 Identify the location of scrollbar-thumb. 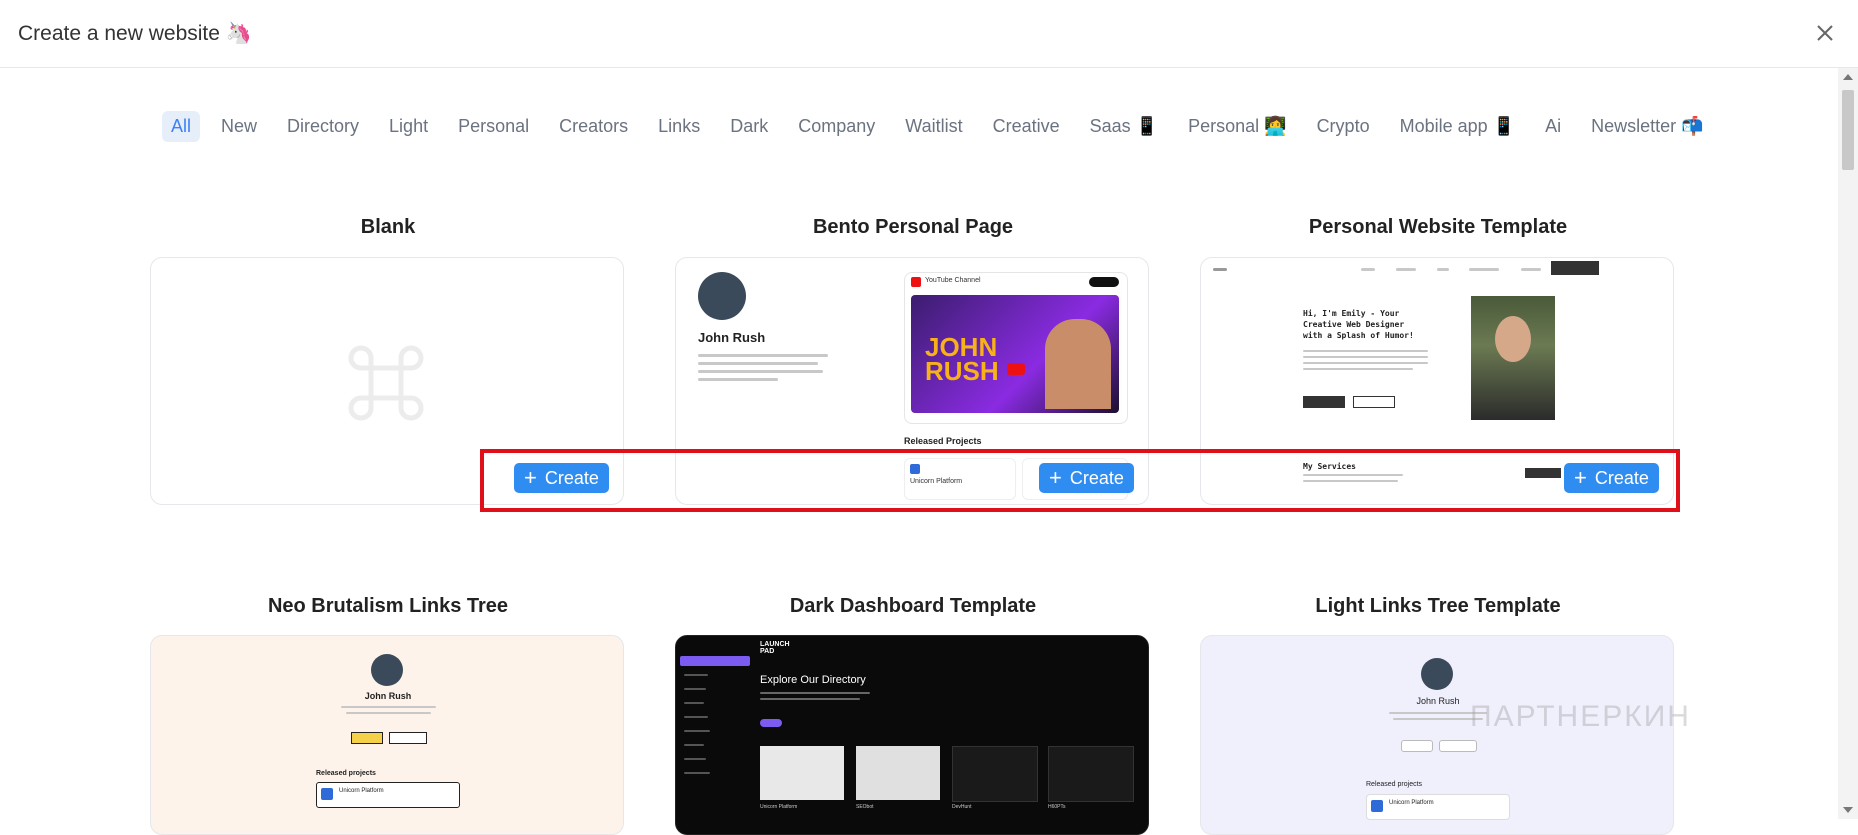
(1848, 130).